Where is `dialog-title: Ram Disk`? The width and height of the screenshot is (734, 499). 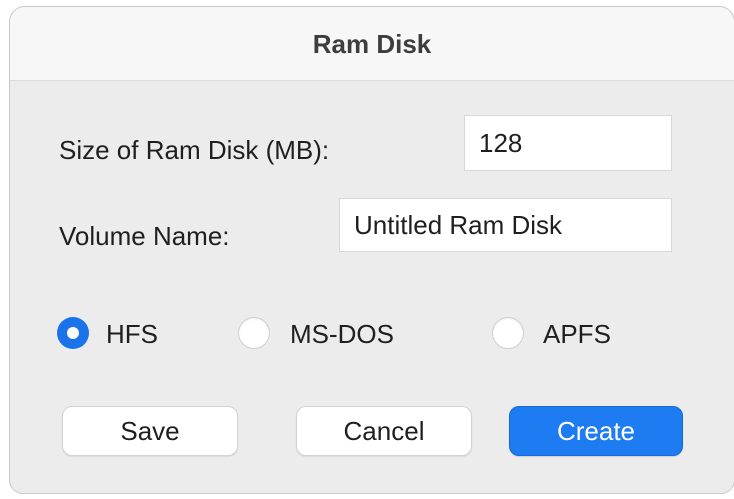
dialog-title: Ram Disk is located at coordinates (372, 44).